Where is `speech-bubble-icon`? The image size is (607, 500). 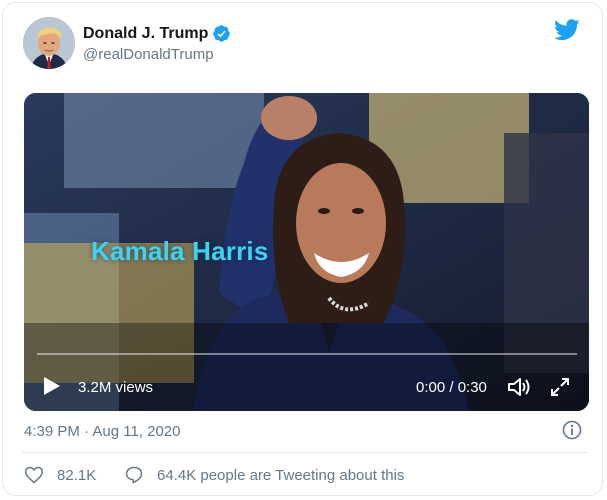
speech-bubble-icon is located at coordinates (134, 475).